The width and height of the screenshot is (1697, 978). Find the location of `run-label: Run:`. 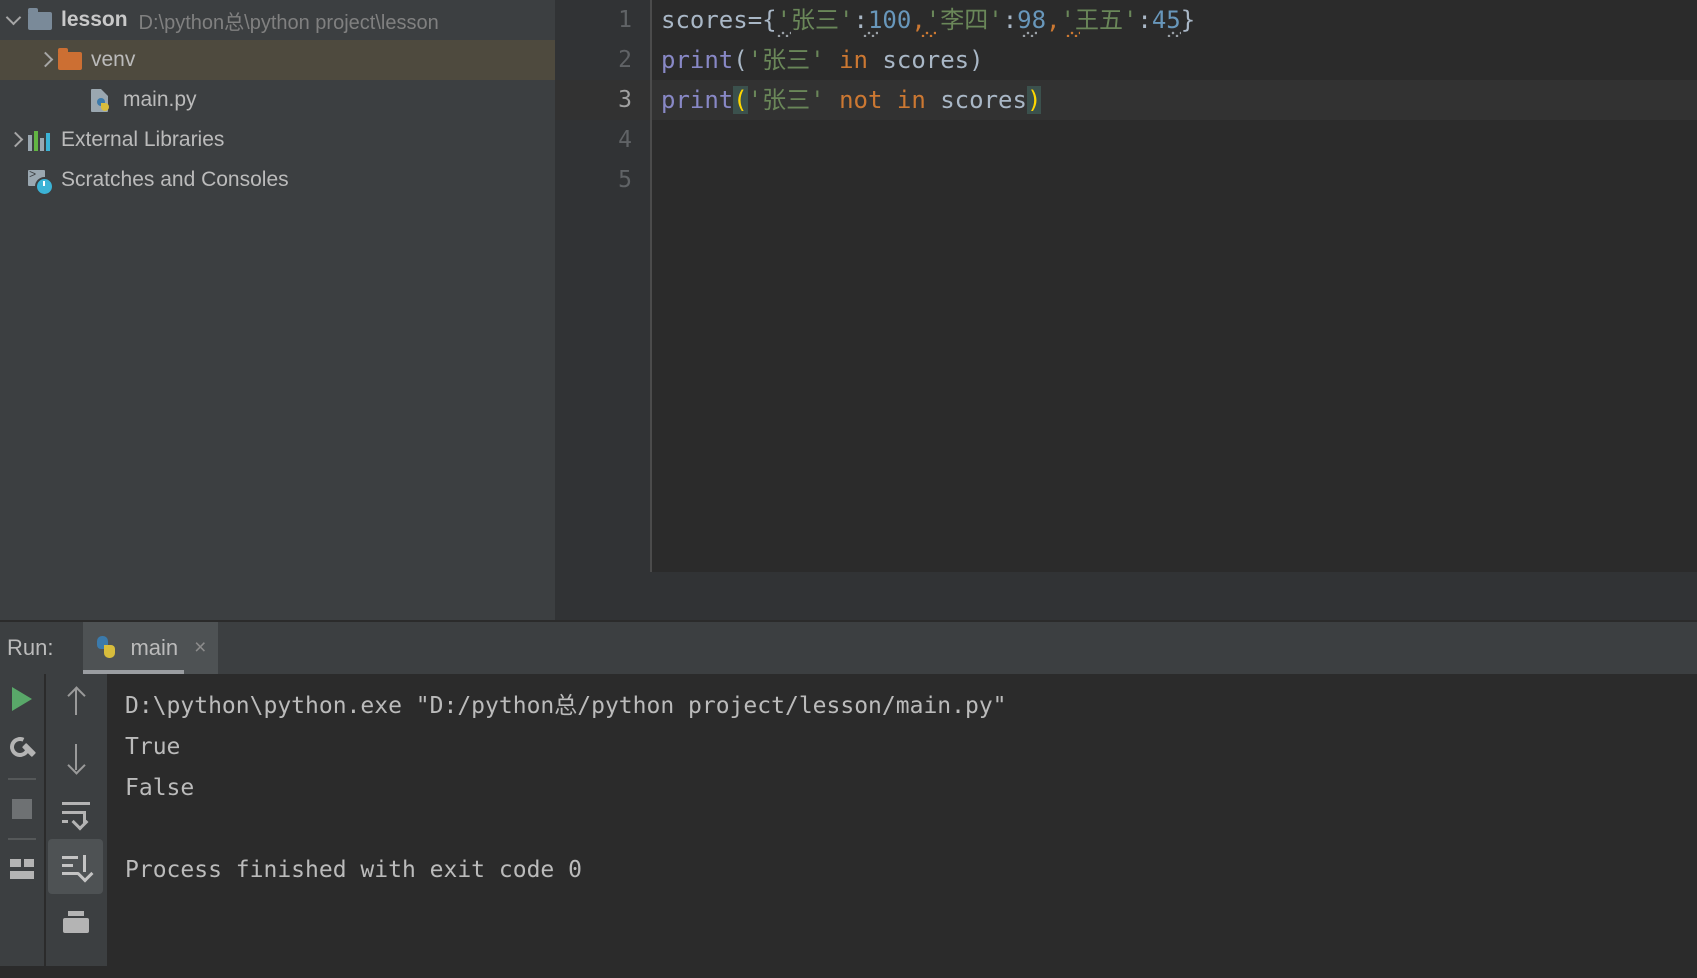

run-label: Run: is located at coordinates (30, 647).